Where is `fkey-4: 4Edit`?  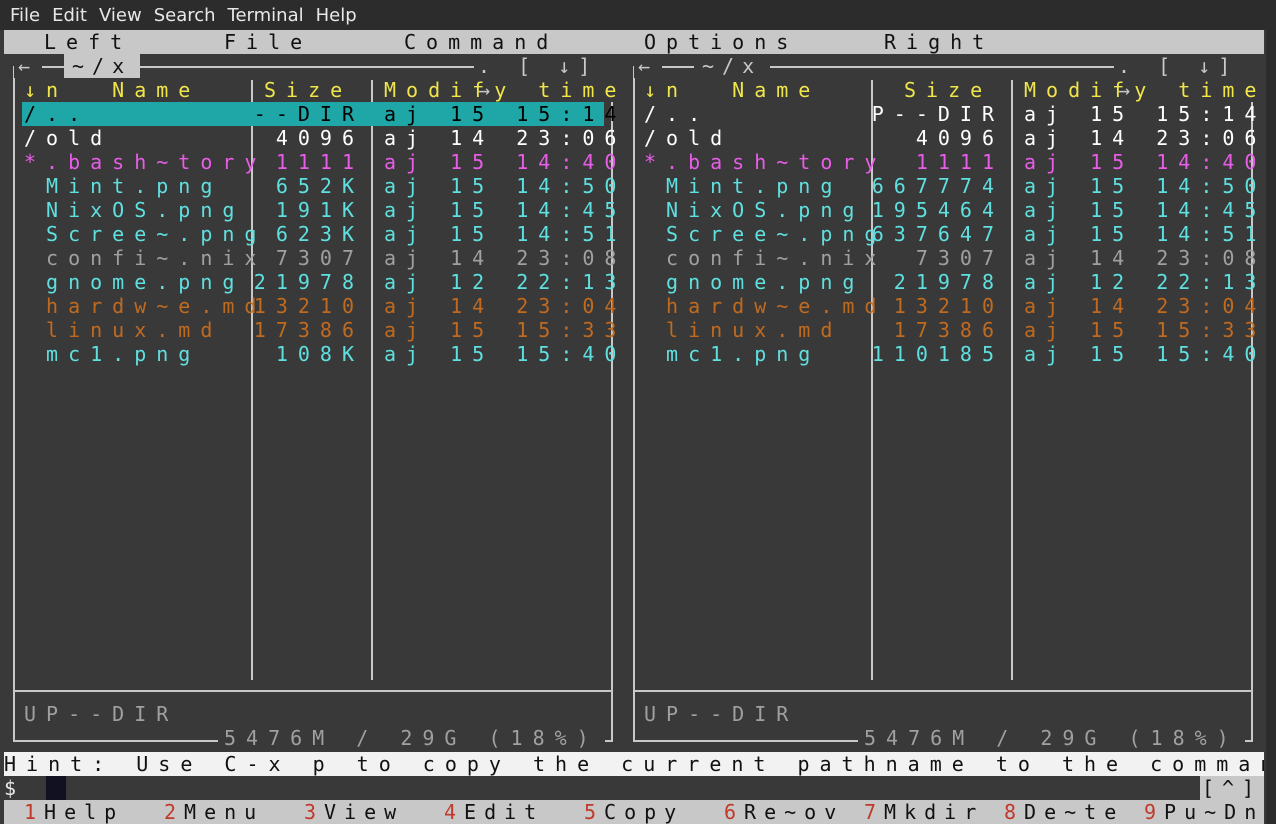 fkey-4: 4Edit is located at coordinates (494, 812).